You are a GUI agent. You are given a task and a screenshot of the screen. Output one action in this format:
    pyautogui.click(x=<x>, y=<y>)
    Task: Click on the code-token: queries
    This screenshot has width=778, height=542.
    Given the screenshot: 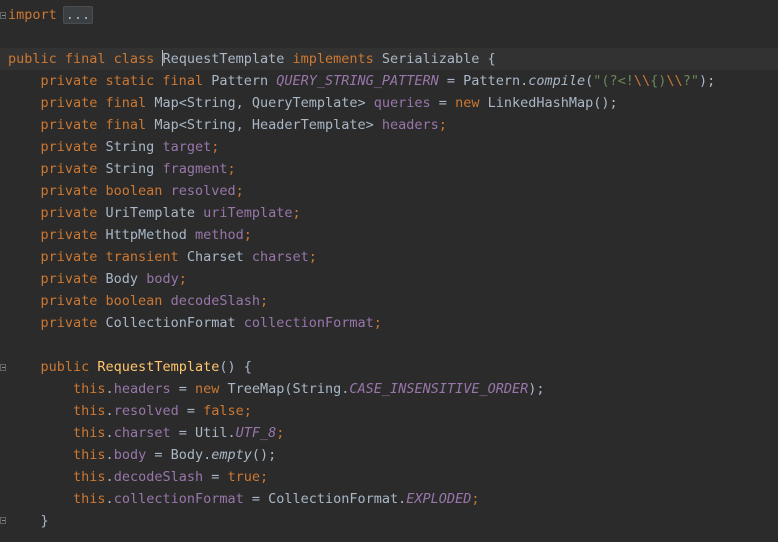 What is the action you would take?
    pyautogui.click(x=402, y=103)
    